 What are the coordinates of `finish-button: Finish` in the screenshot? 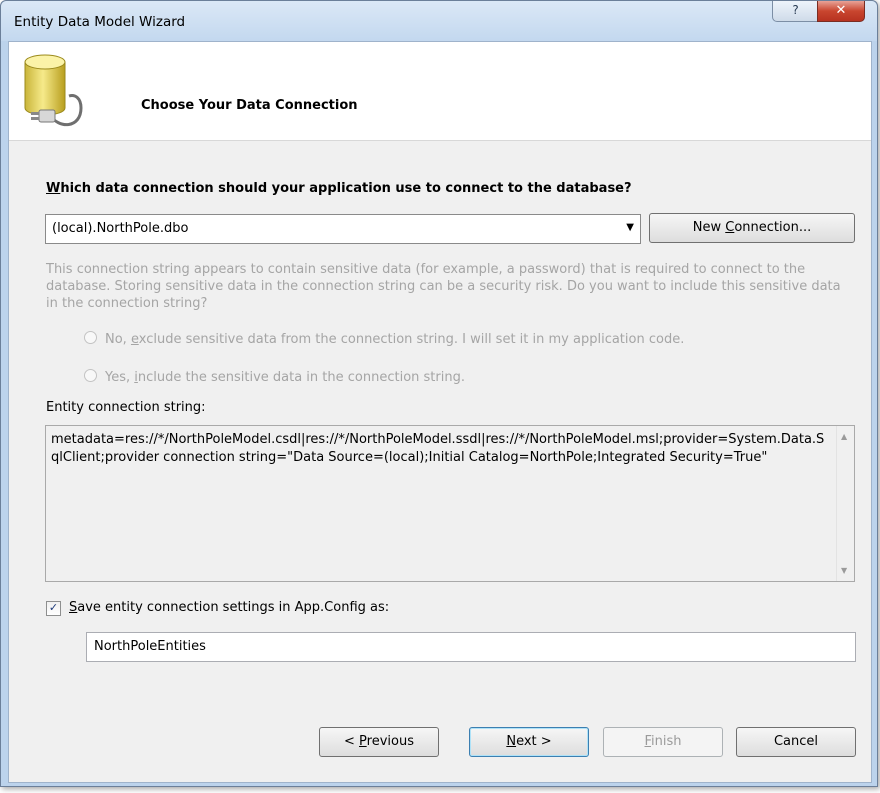 It's located at (663, 742).